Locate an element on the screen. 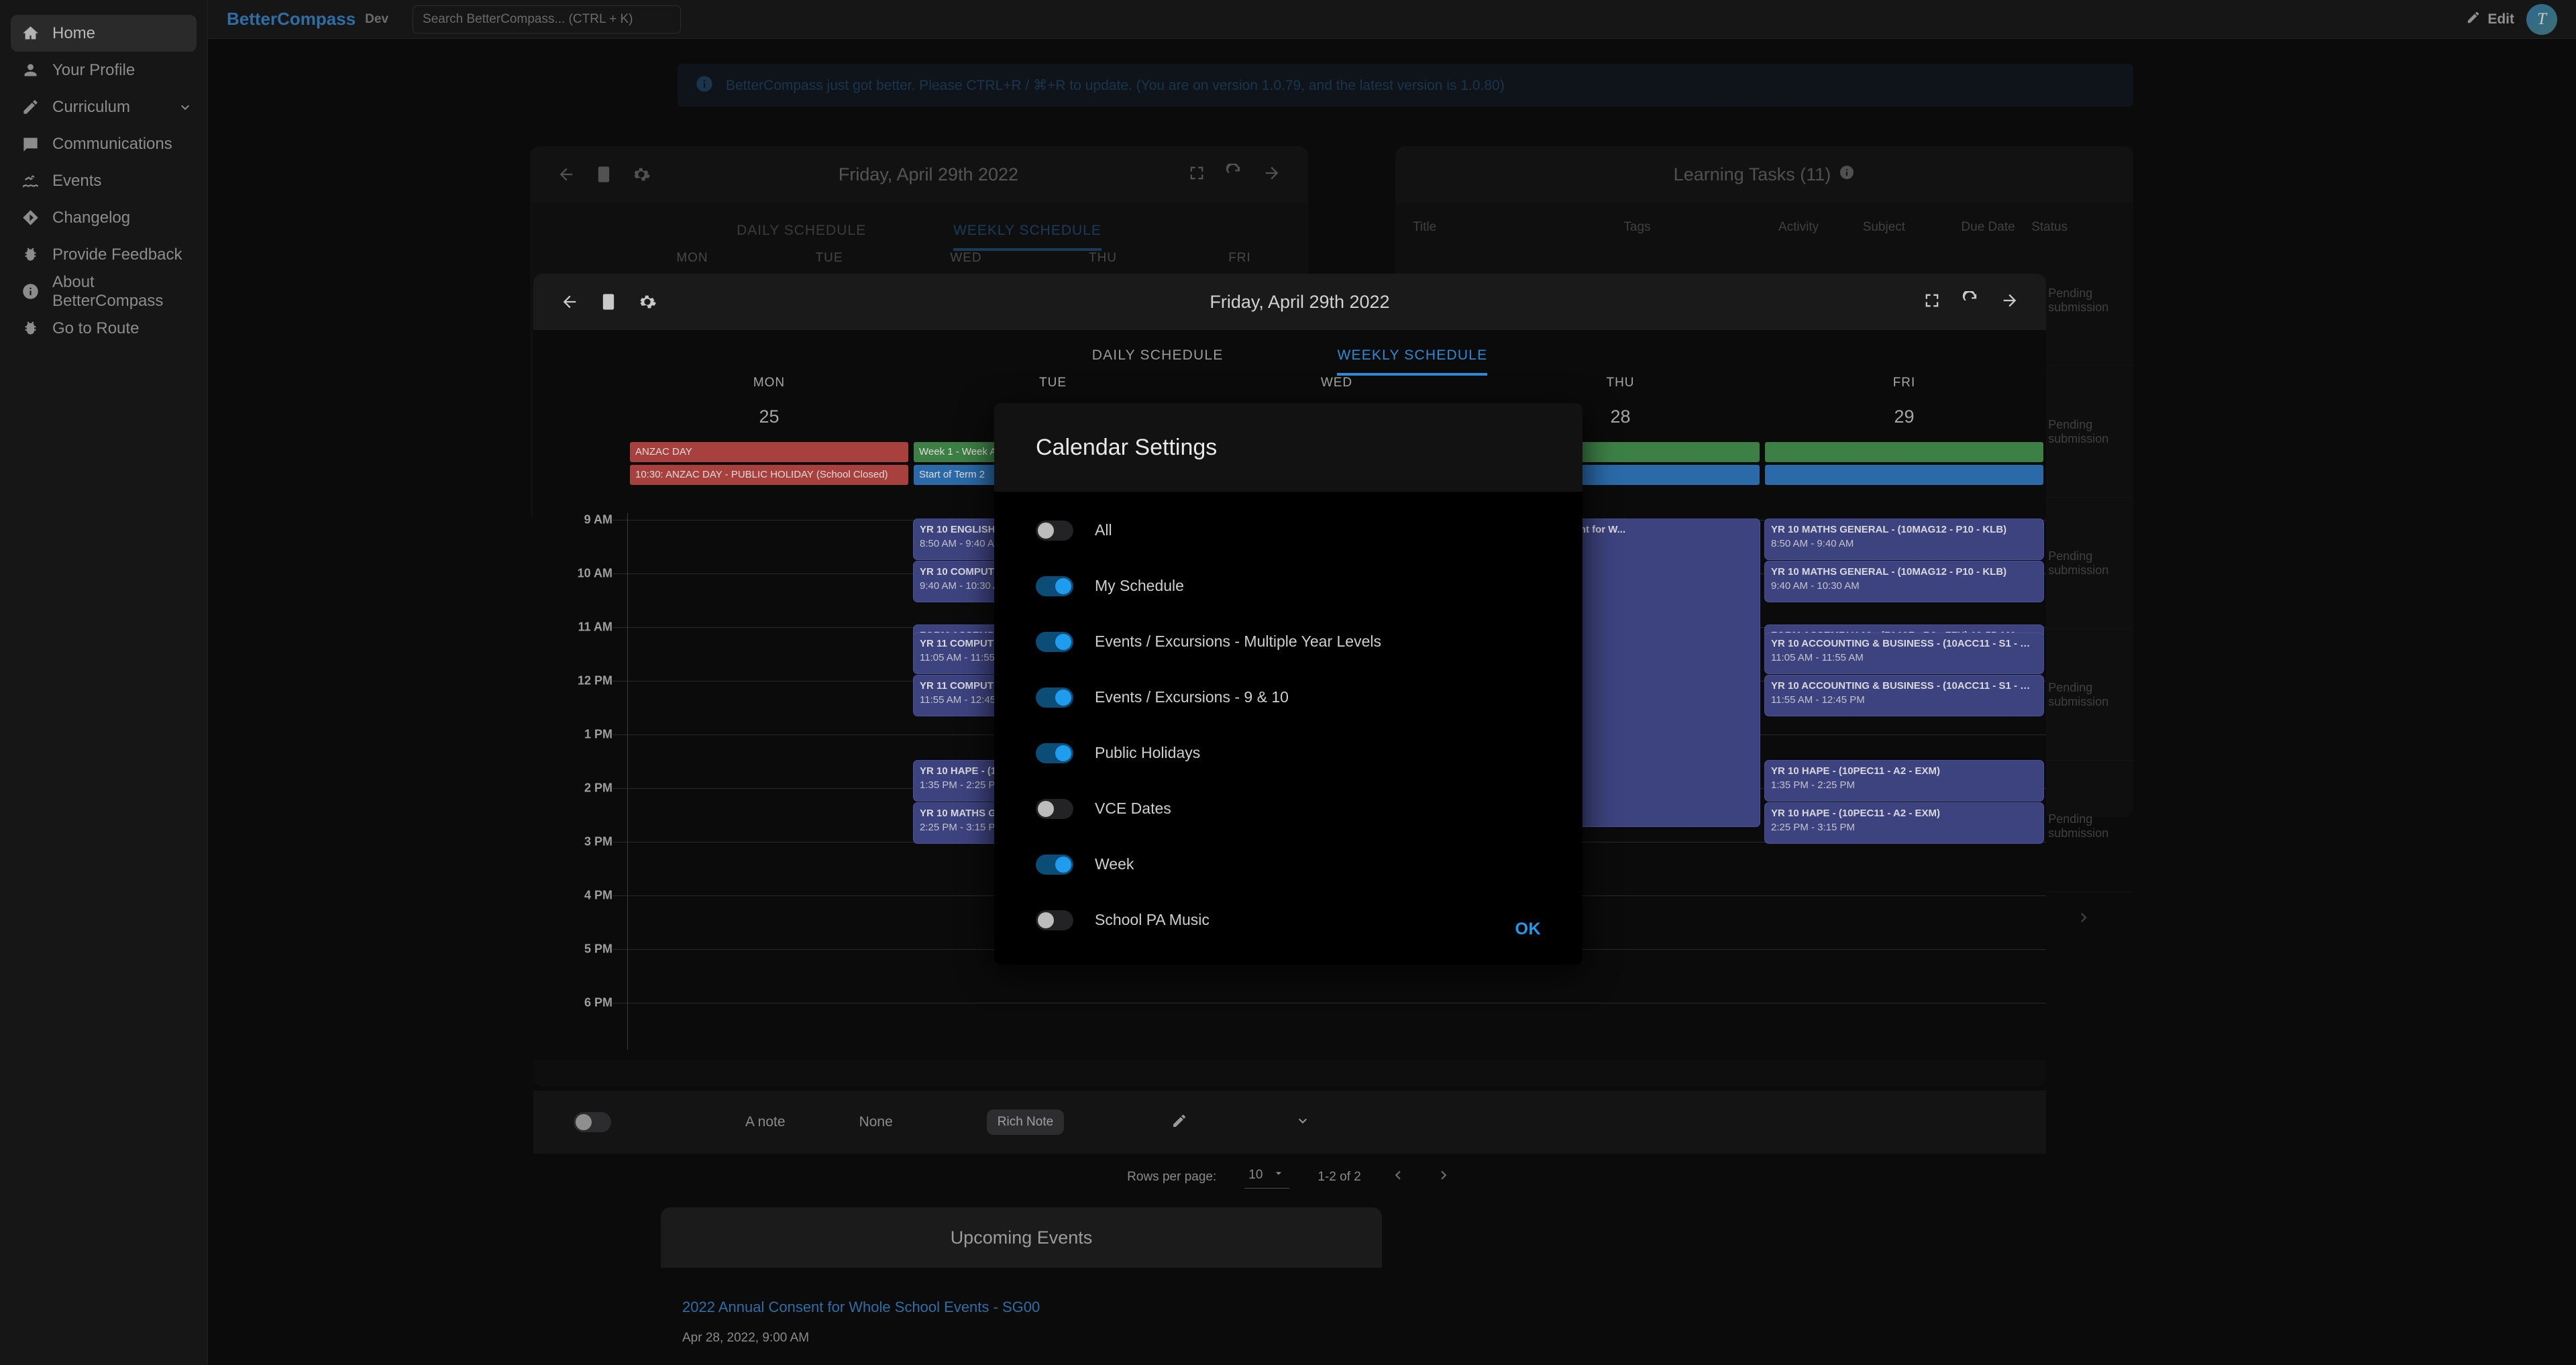 The image size is (2576, 1365). toggle-my-schedule is located at coordinates (1054, 586).